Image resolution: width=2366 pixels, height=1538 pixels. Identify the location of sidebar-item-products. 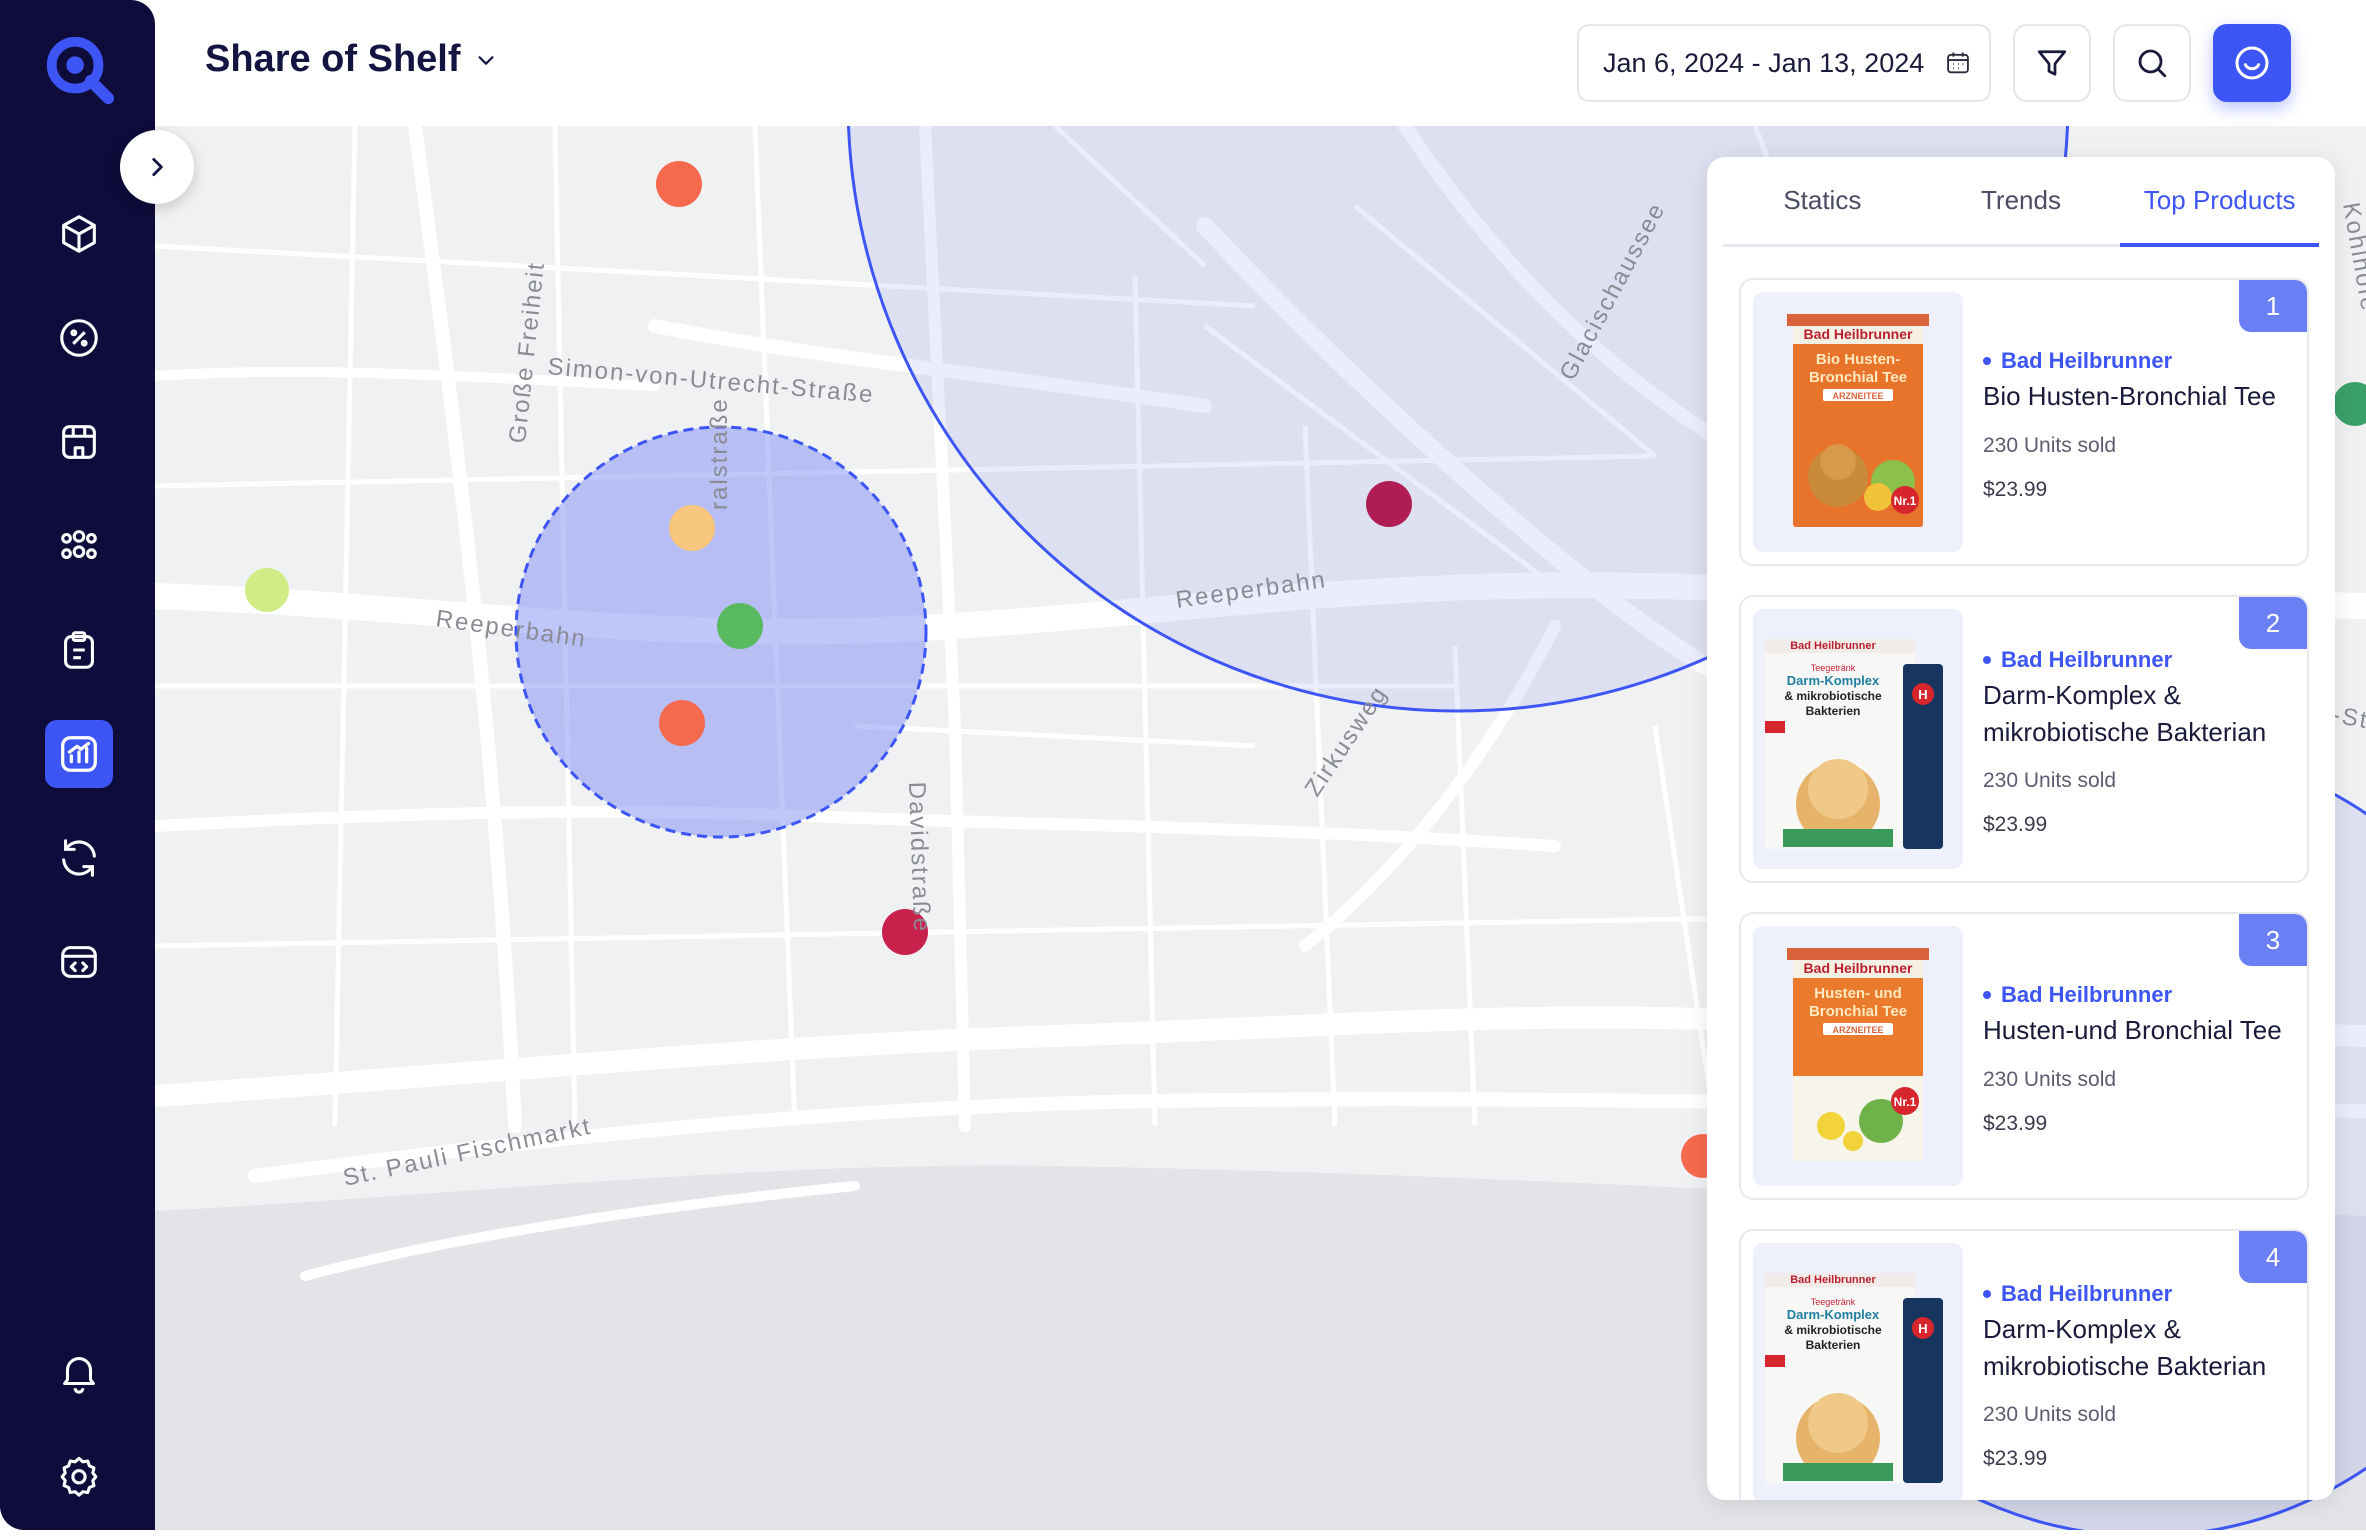
(79, 234).